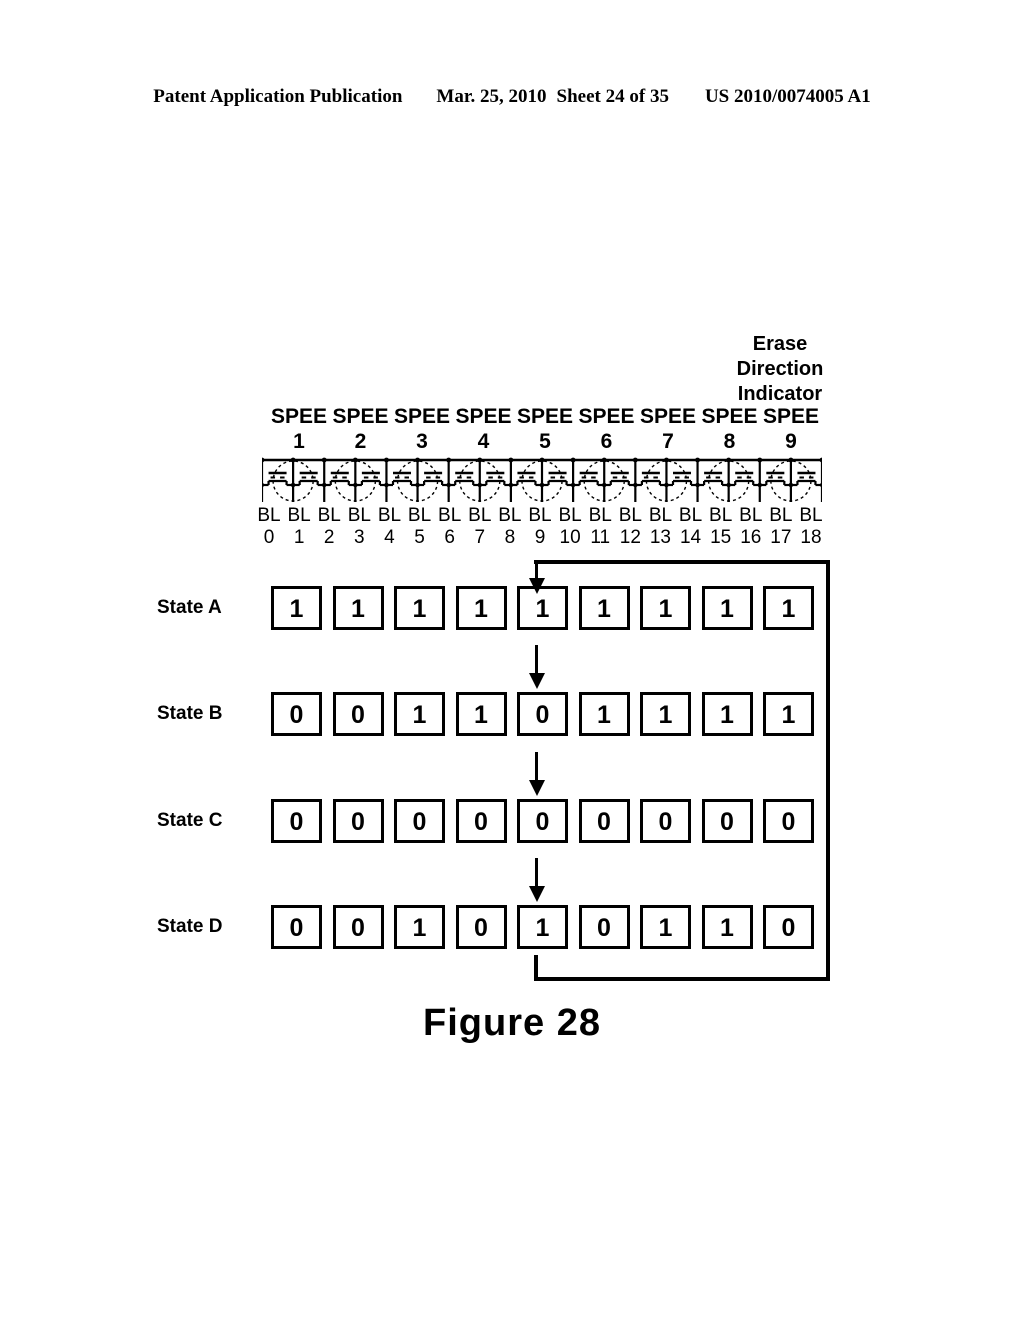  I want to click on state-label: State A, so click(189, 607).